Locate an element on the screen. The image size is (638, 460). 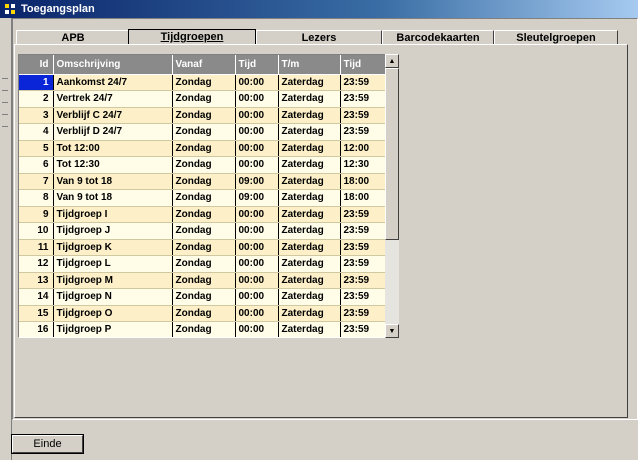
scroll-thumb is located at coordinates (392, 154).